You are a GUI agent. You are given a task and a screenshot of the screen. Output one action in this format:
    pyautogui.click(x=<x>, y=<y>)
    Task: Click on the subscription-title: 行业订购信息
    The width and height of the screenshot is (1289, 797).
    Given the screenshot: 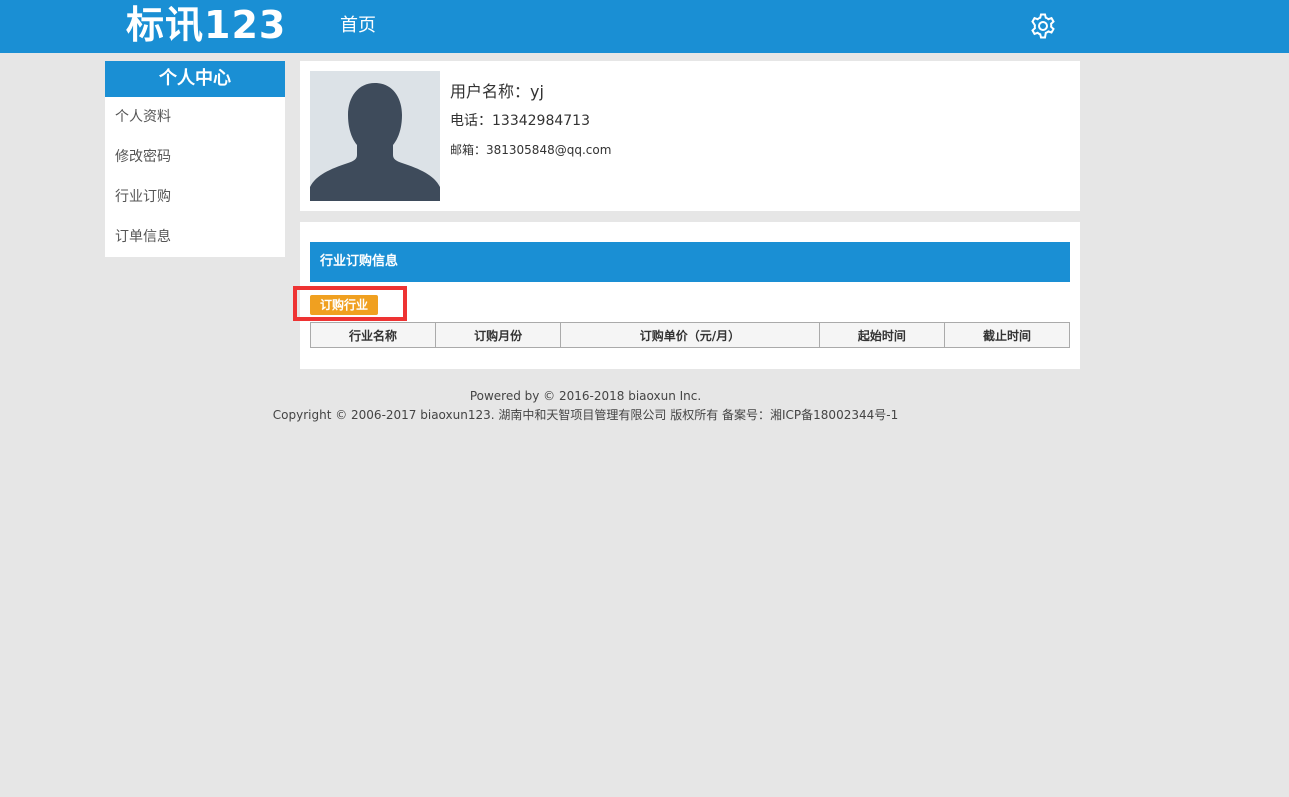 What is the action you would take?
    pyautogui.click(x=690, y=262)
    